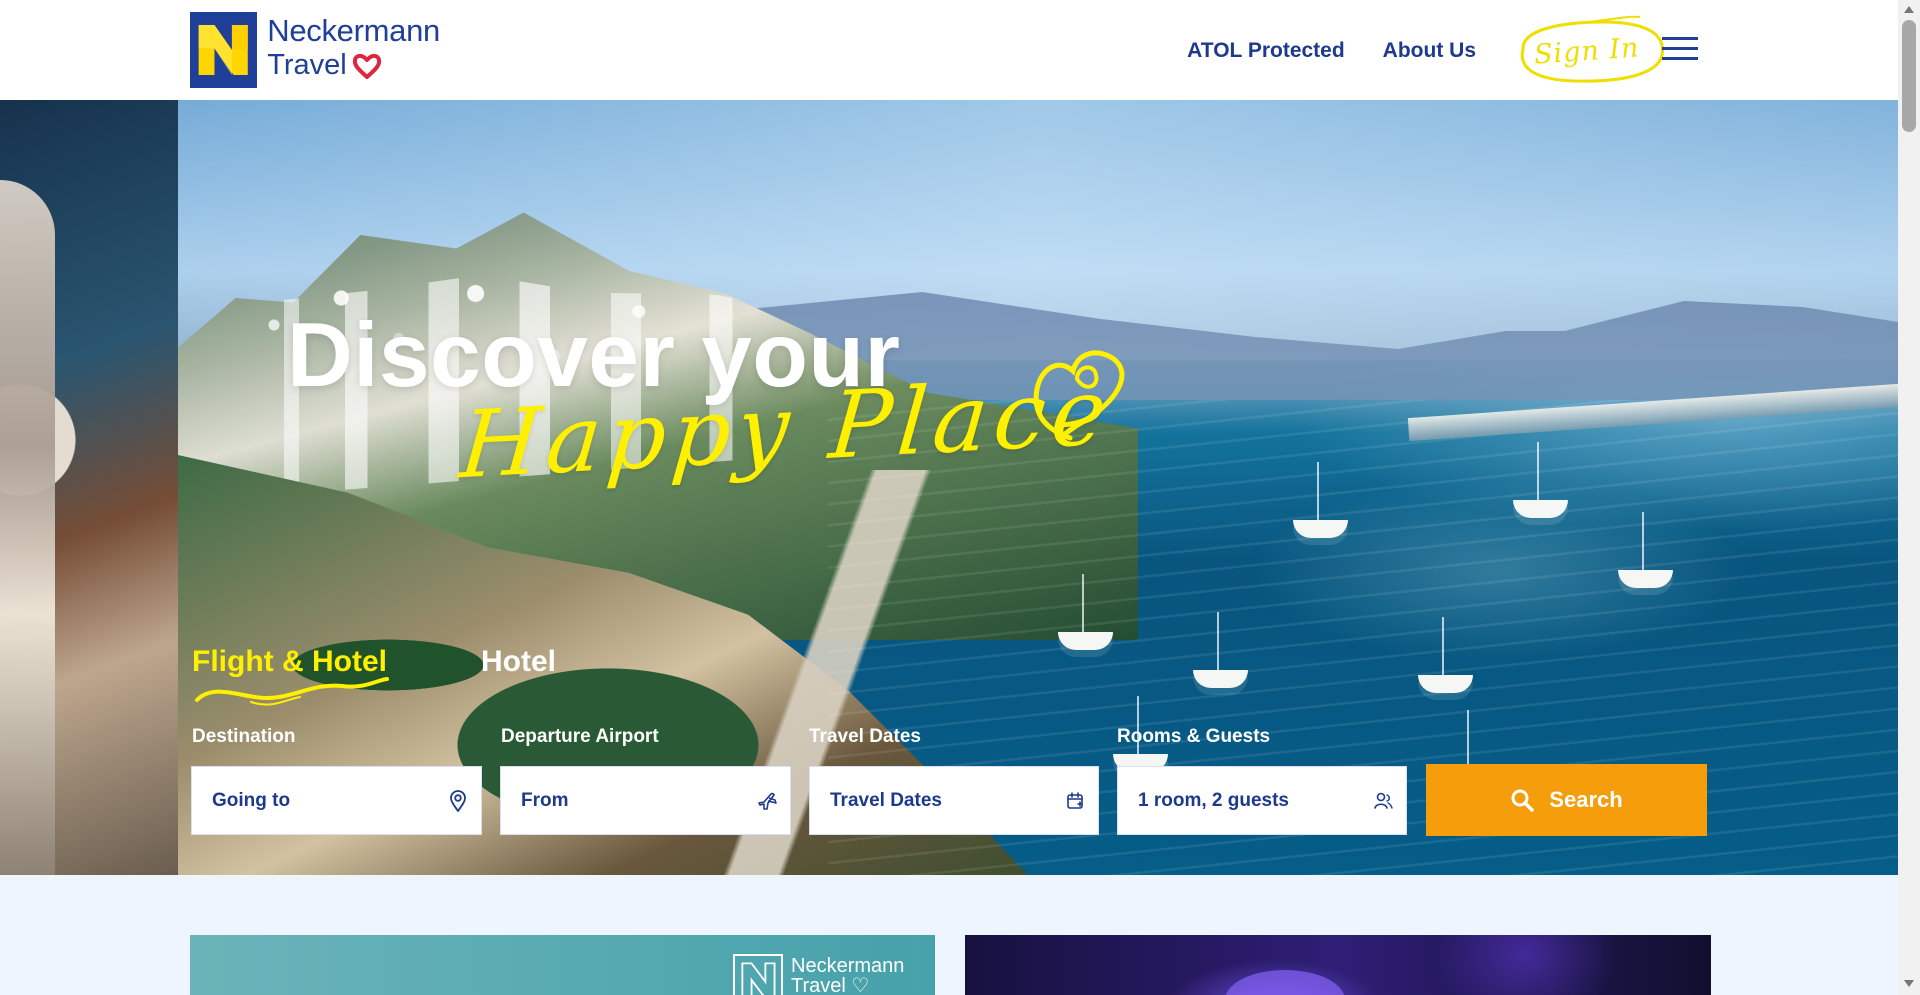 This screenshot has height=995, width=1920. I want to click on departure-airport-label: Departure Airport, so click(580, 736).